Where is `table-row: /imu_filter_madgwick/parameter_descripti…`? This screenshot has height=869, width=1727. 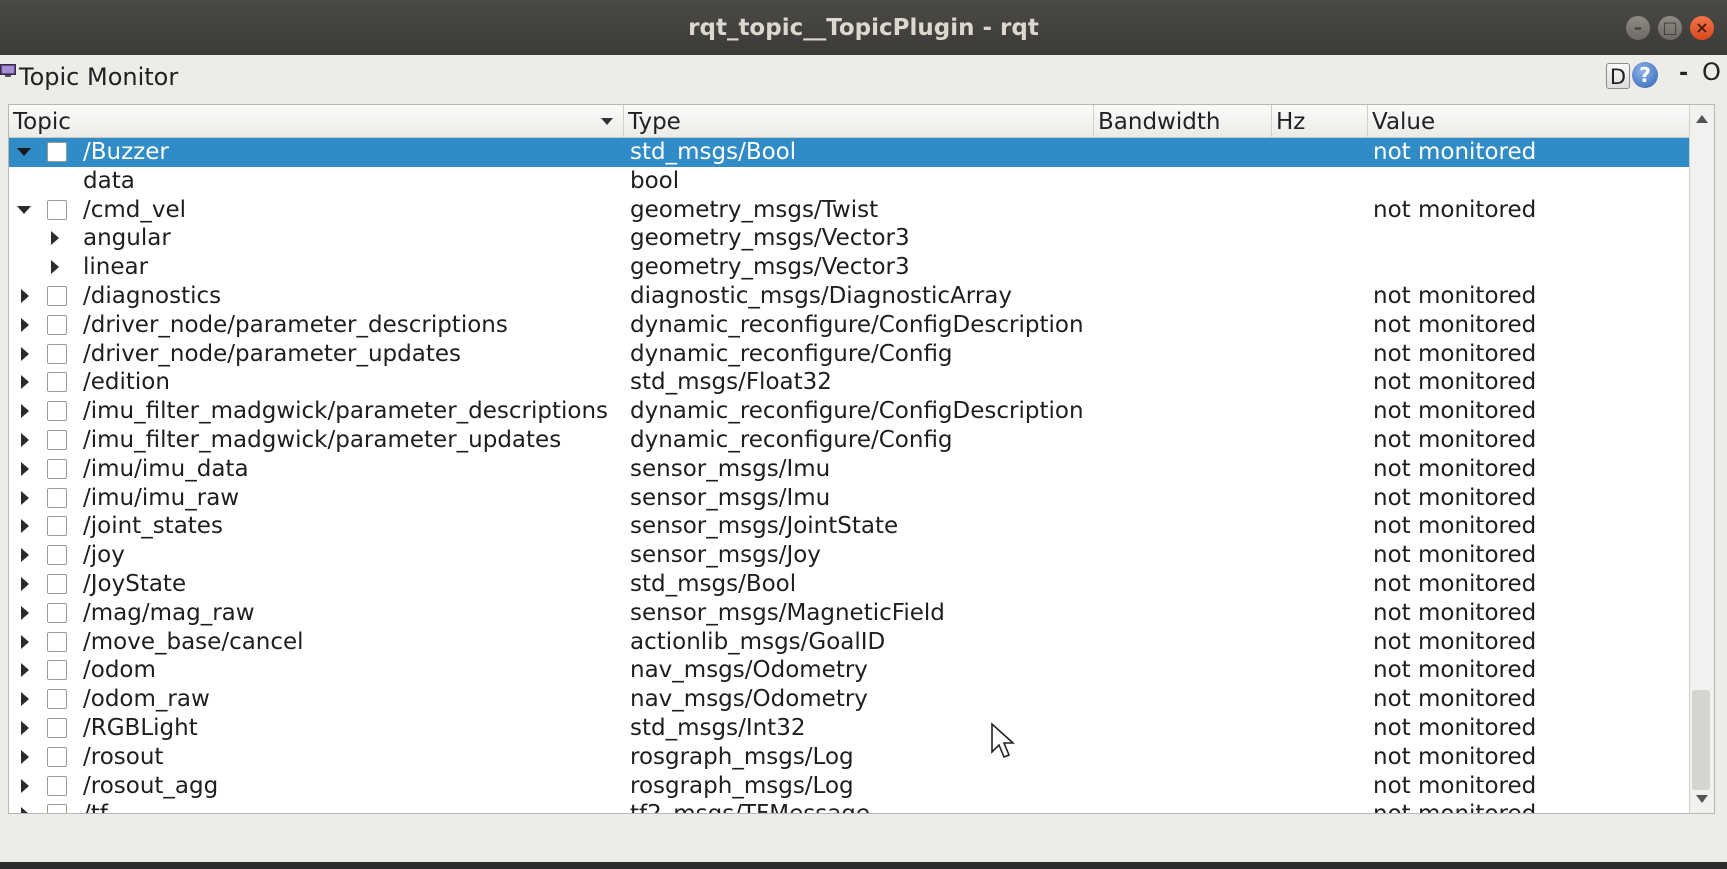
table-row: /imu_filter_madgwick/parameter_descripti… is located at coordinates (849, 411).